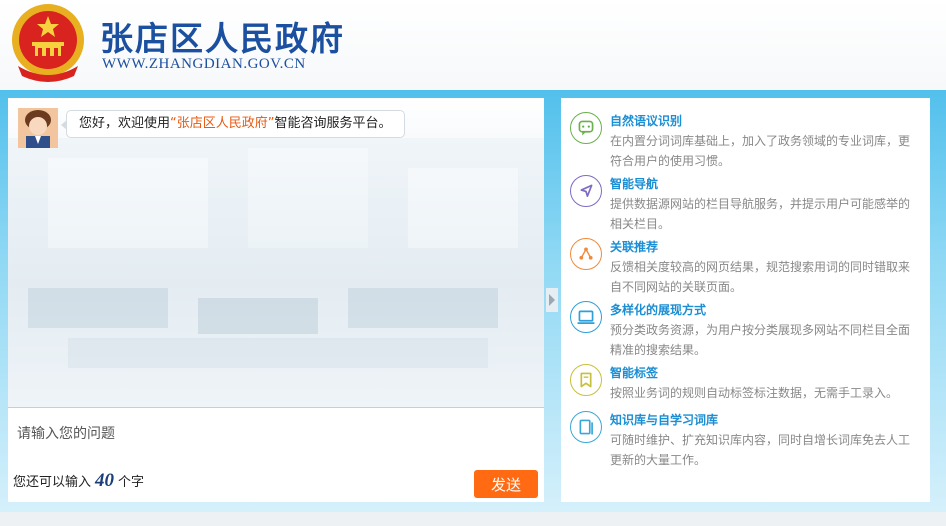 This screenshot has width=946, height=526. I want to click on collapse-arrow-icon, so click(552, 300).